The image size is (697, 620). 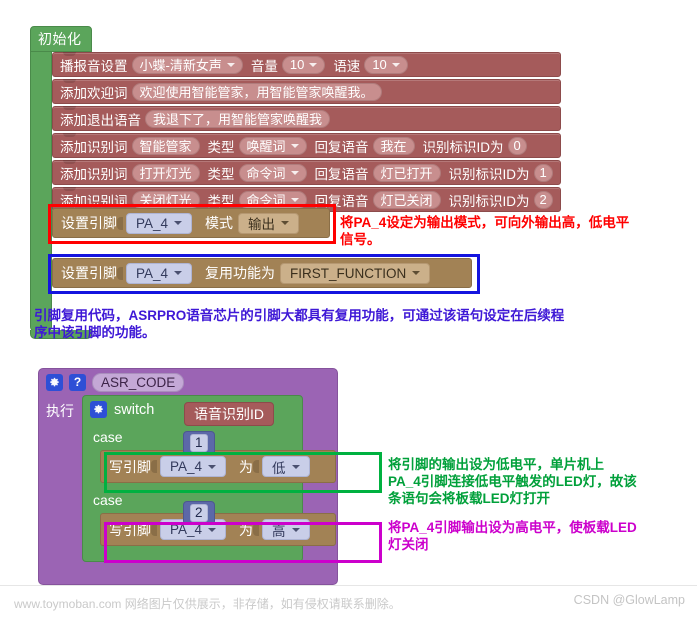 I want to click on case-number-value-2: 2, so click(x=199, y=513).